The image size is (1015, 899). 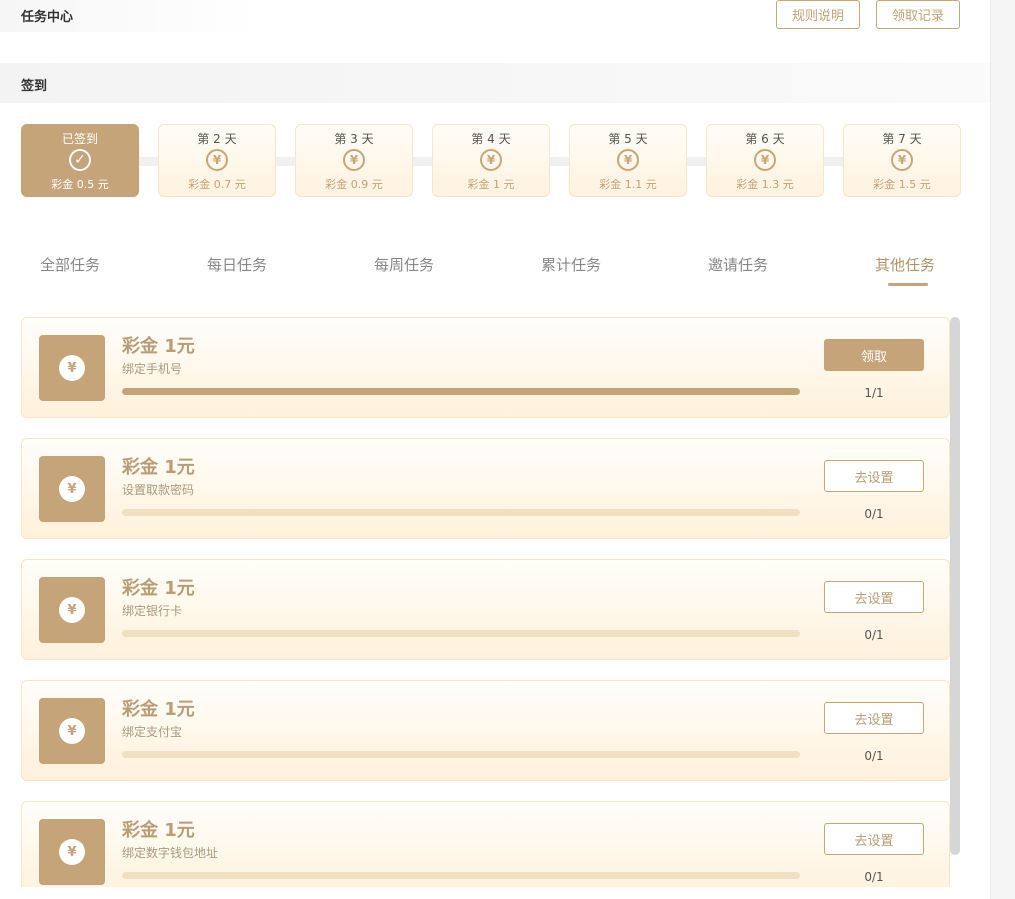 I want to click on checkin-day-amount: 彩金 0.7 元, so click(x=217, y=184).